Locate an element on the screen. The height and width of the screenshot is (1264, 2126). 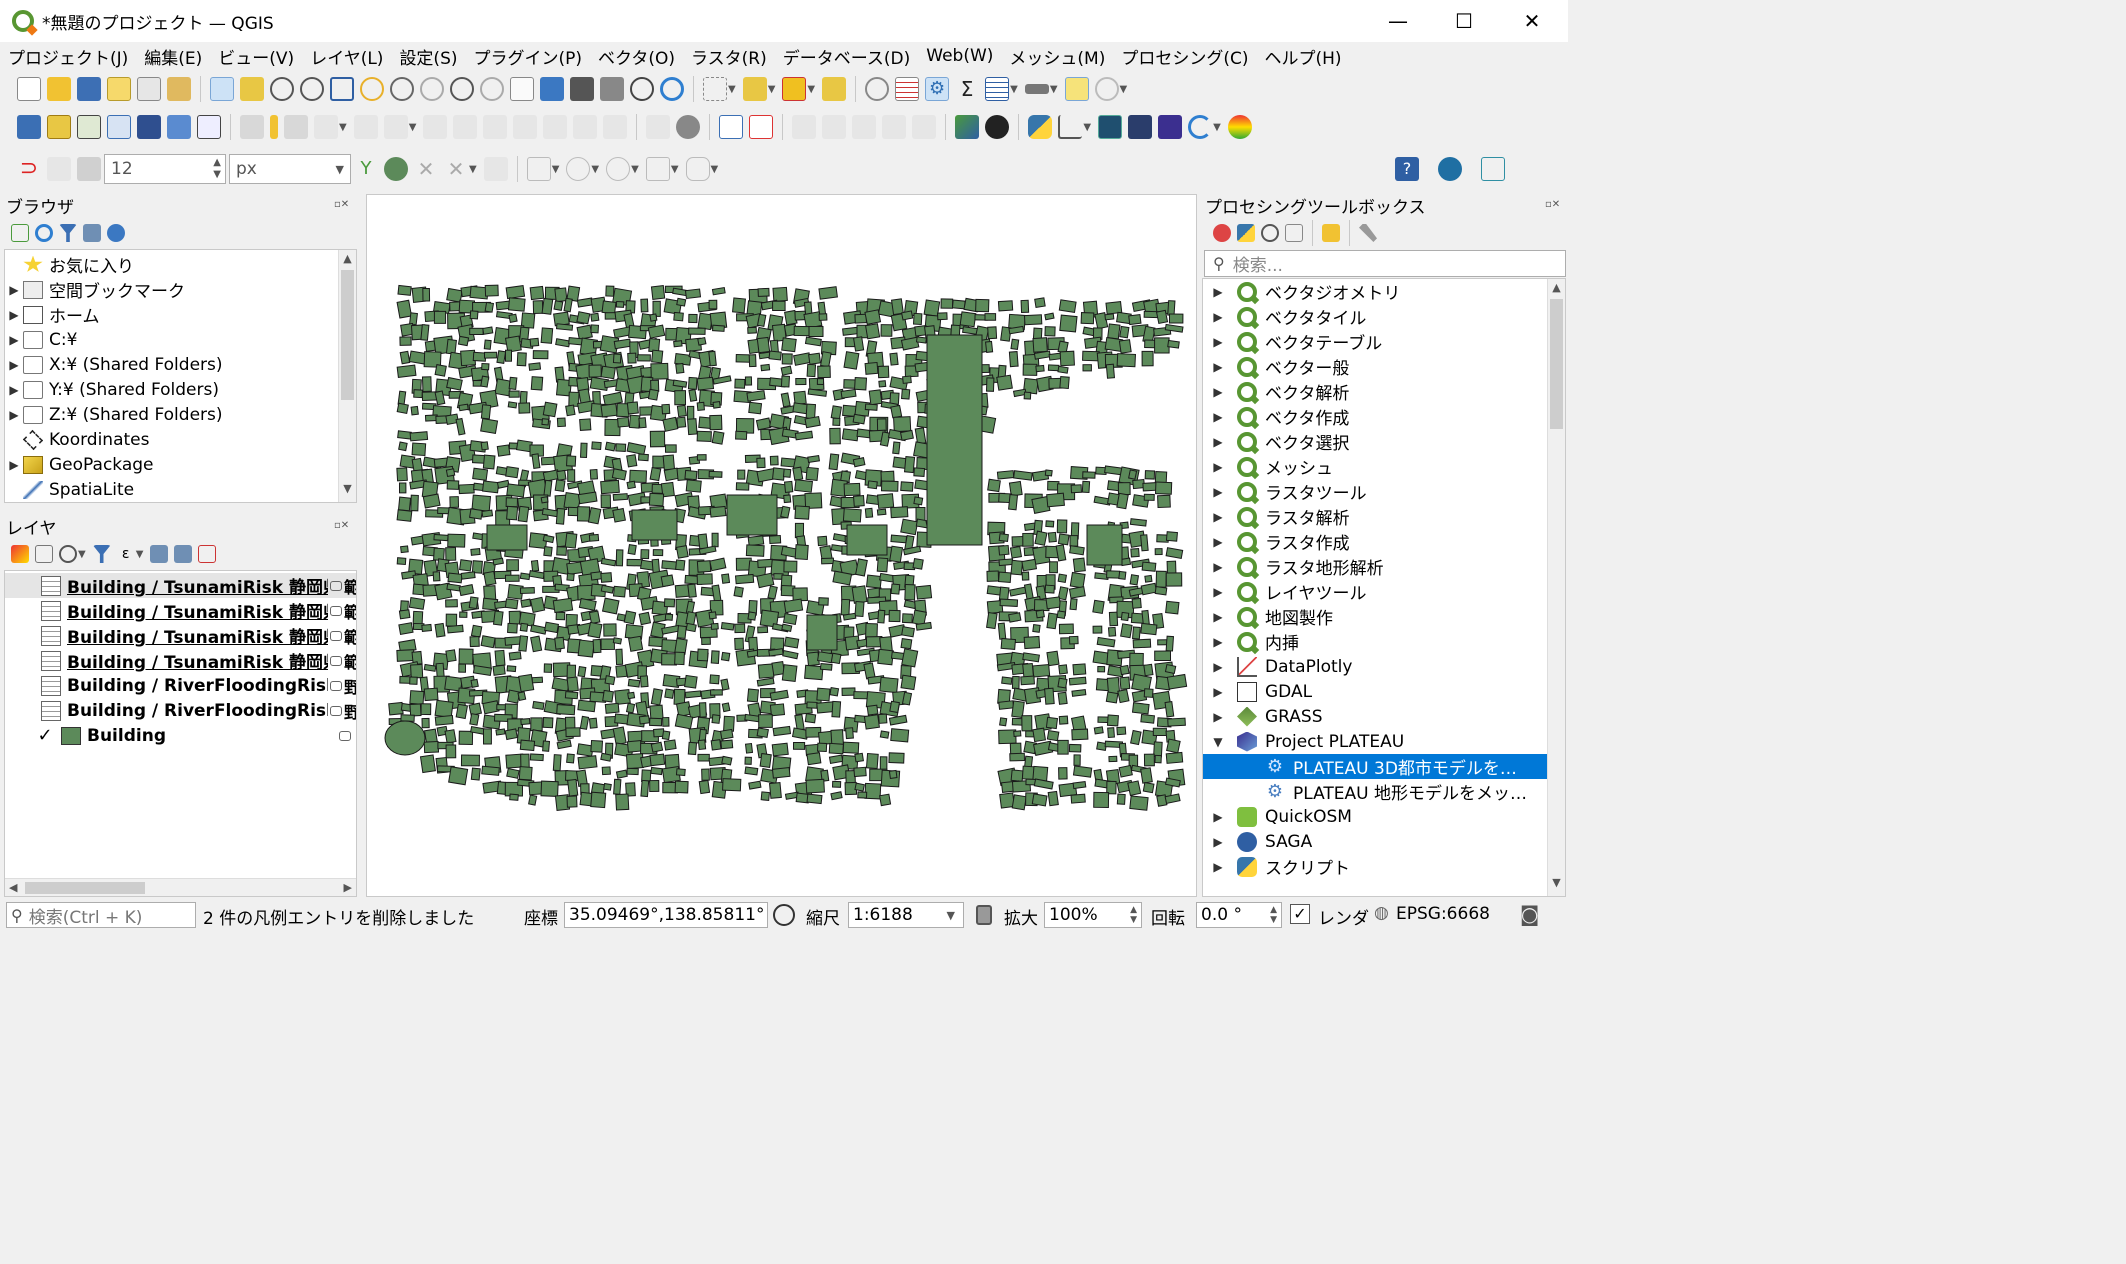
scroll-thumb is located at coordinates (85, 888).